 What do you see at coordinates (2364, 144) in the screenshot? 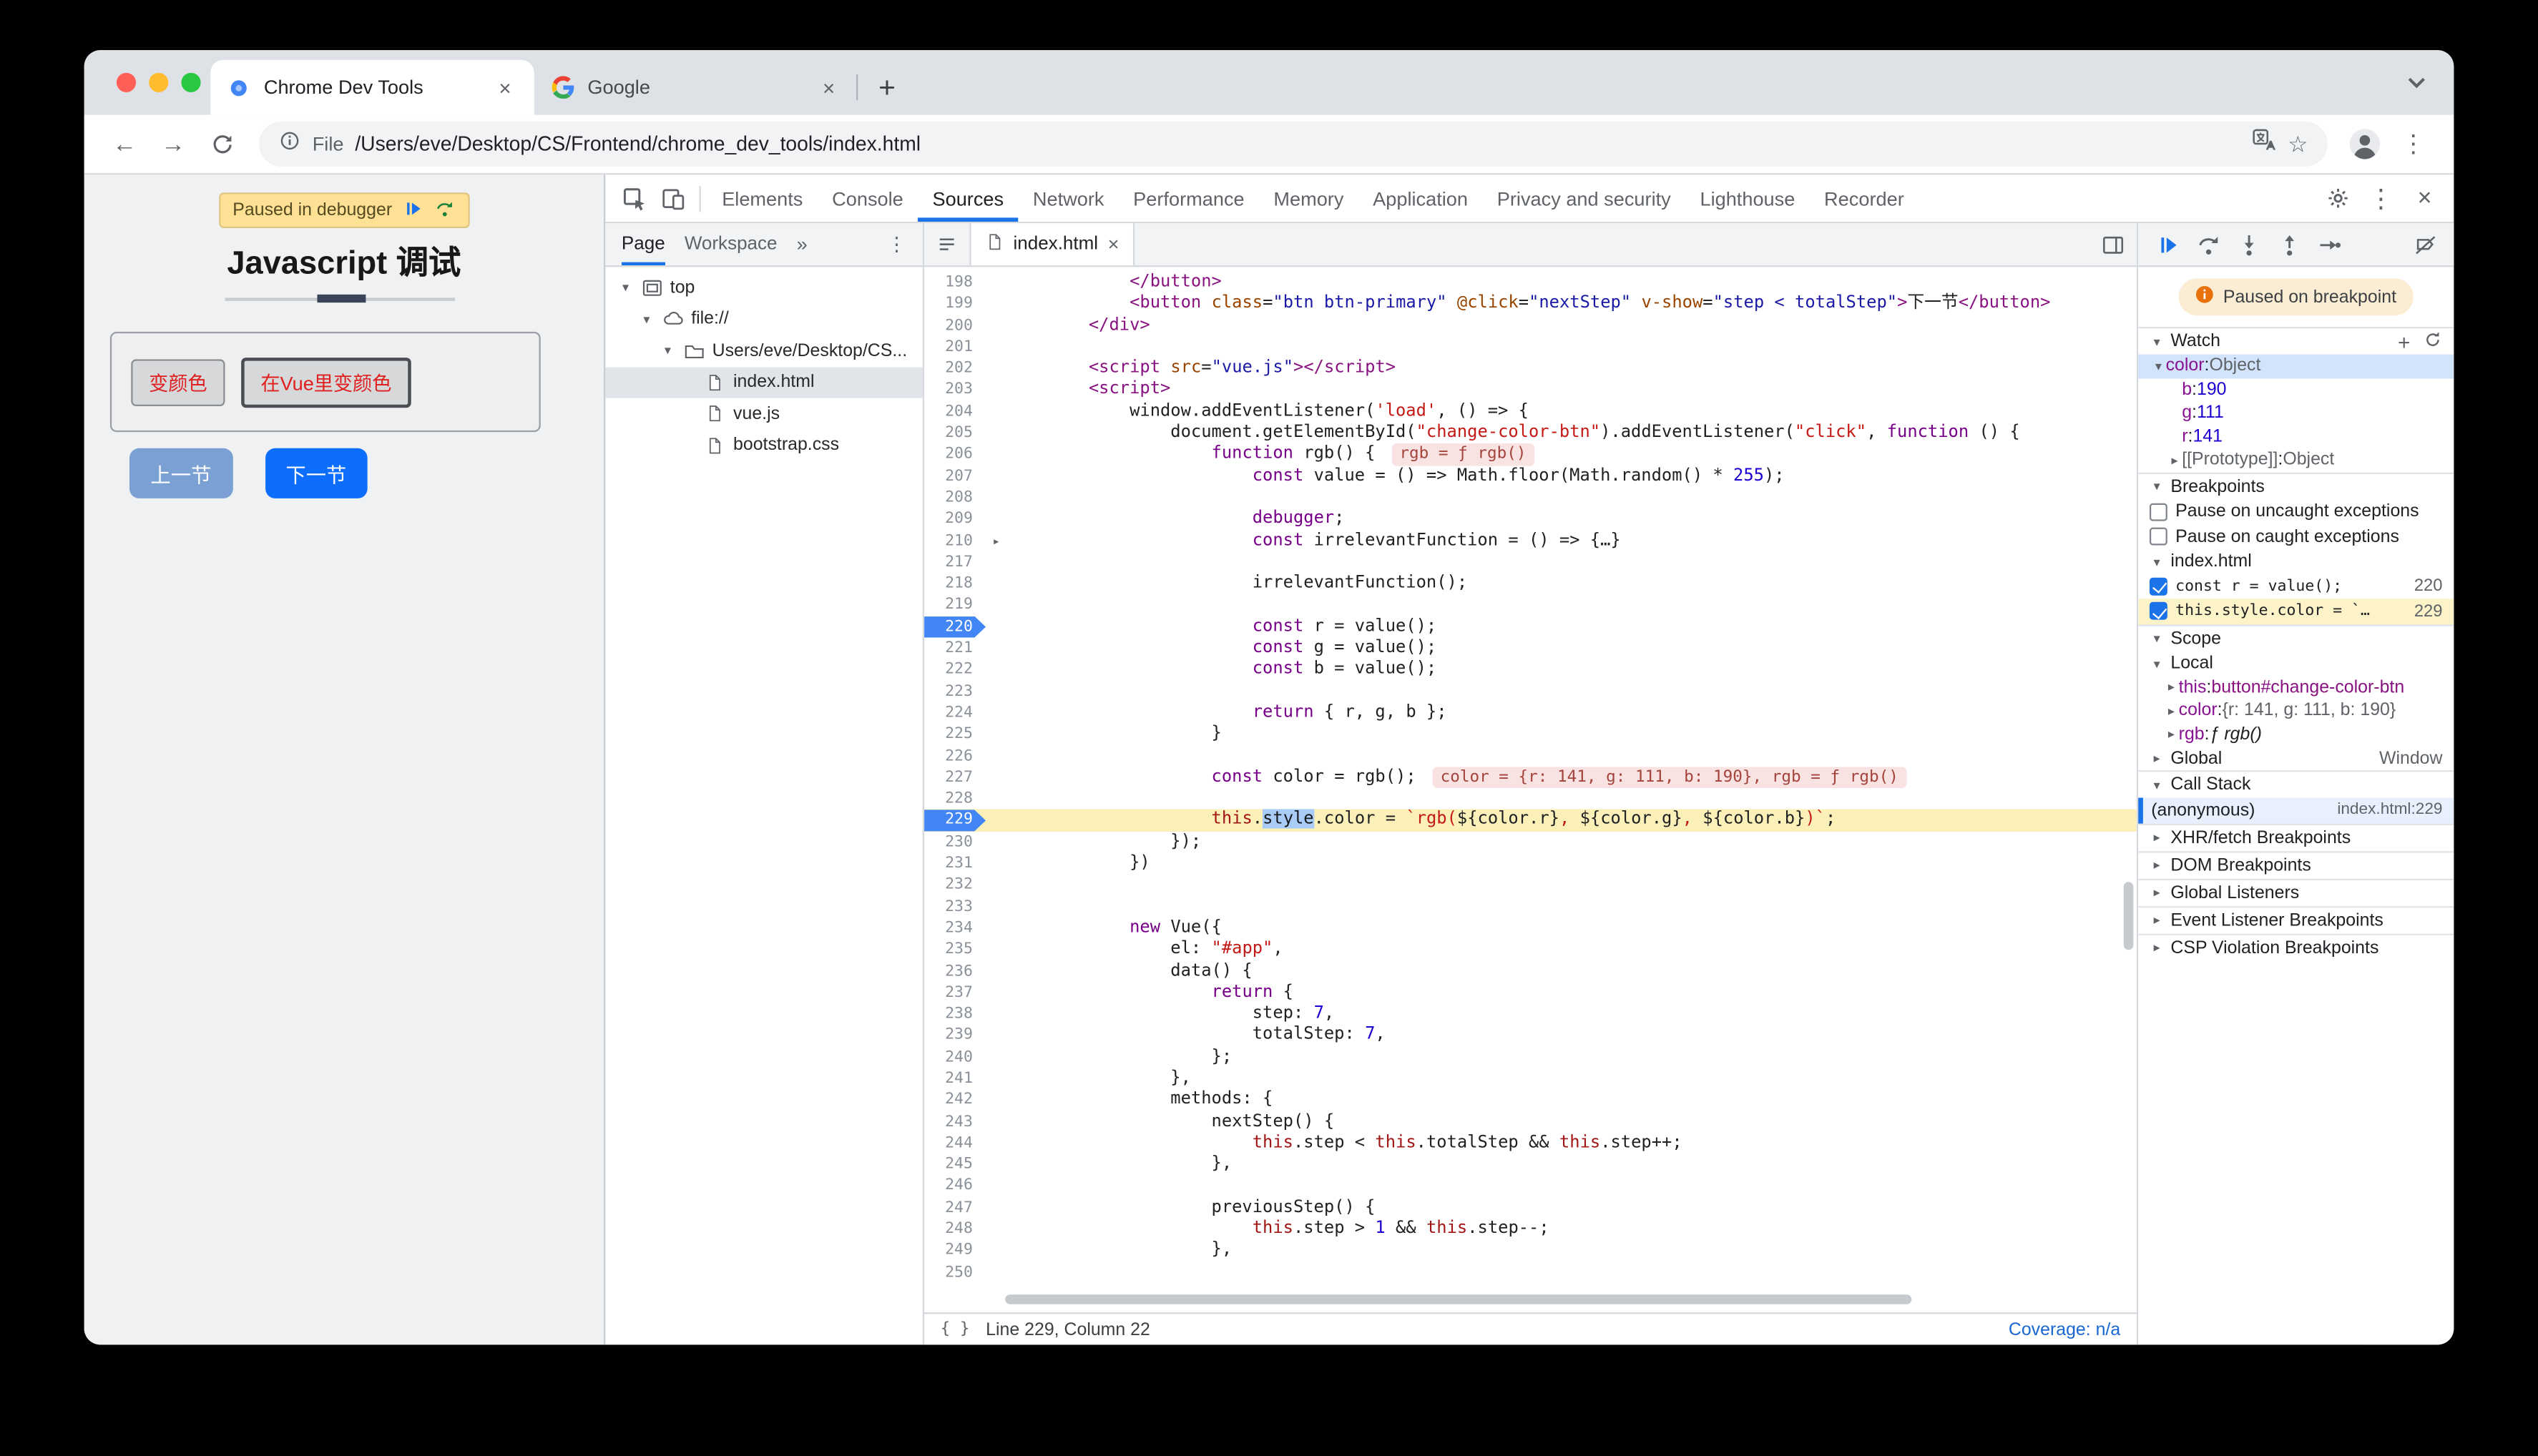
I see `avatar` at bounding box center [2364, 144].